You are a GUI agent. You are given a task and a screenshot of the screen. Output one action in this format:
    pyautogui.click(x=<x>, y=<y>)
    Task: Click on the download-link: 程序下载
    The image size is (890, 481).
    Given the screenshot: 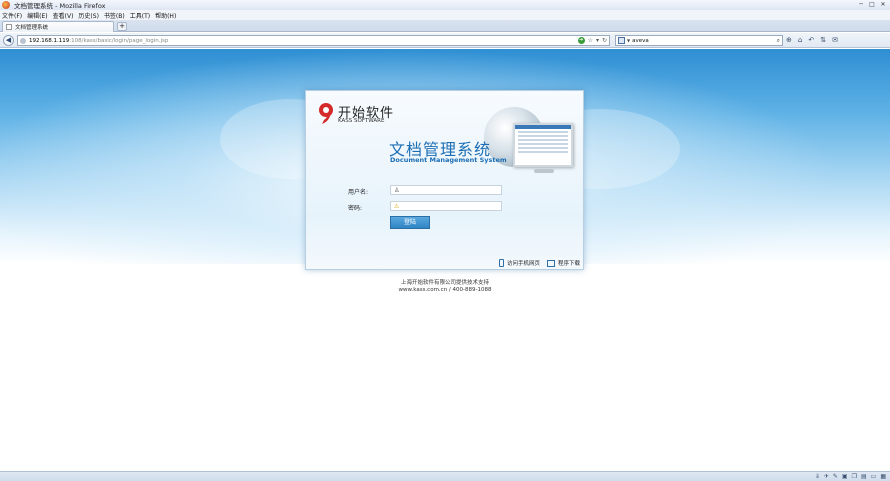 What is the action you would take?
    pyautogui.click(x=563, y=263)
    